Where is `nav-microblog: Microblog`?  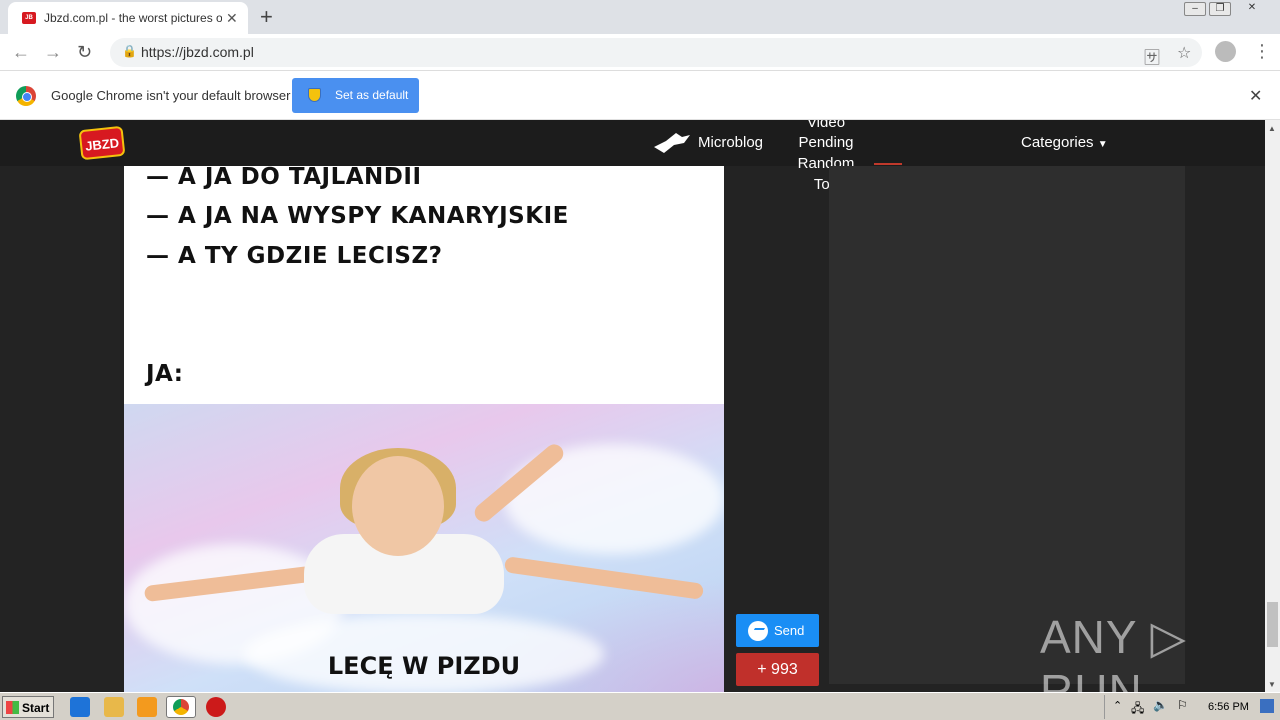 nav-microblog: Microblog is located at coordinates (730, 142).